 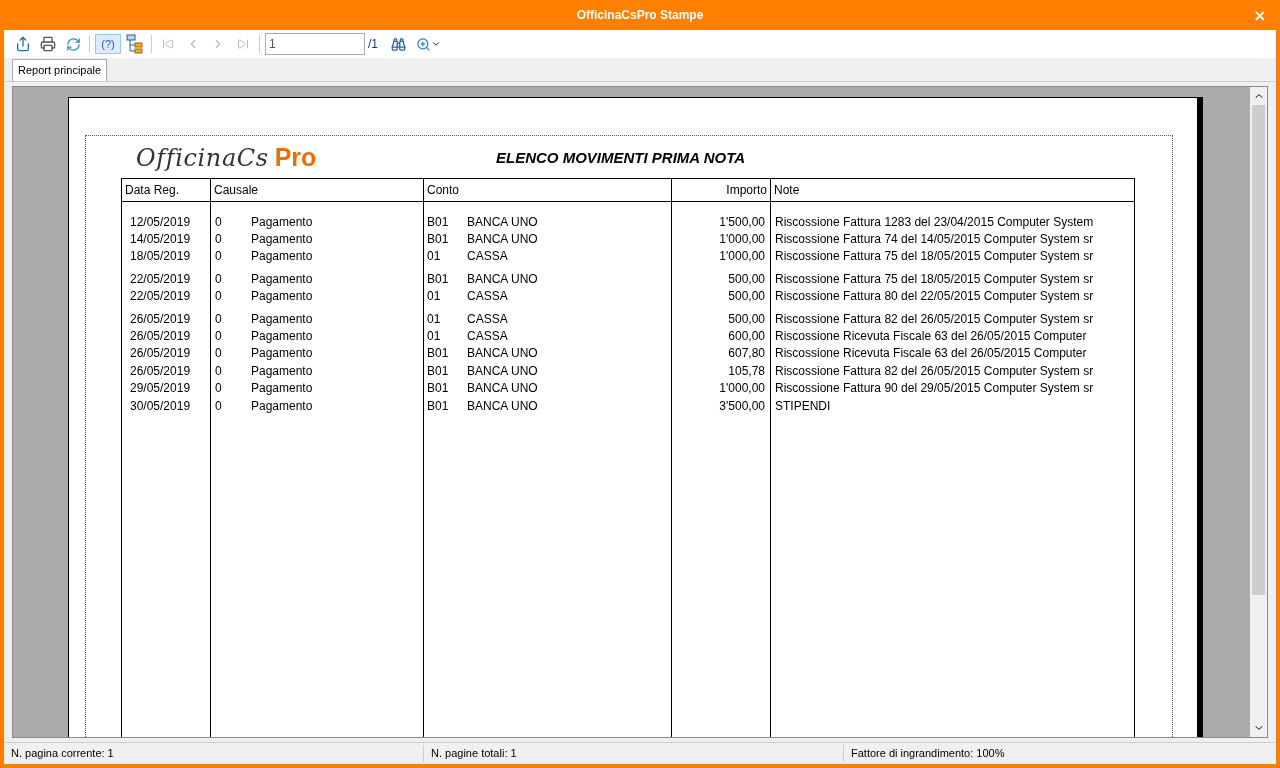 I want to click on logo: OfficinaCs Pro, so click(x=226, y=158).